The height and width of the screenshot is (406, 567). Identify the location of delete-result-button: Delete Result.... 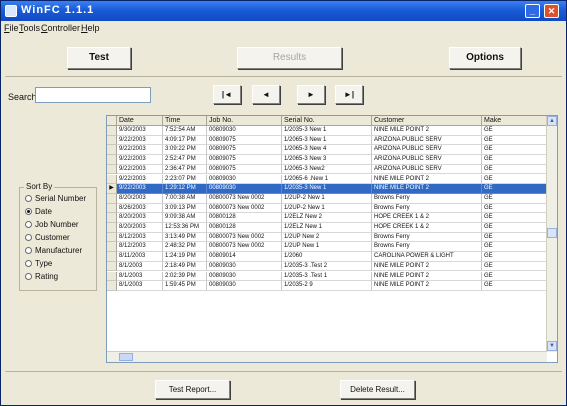
(377, 389).